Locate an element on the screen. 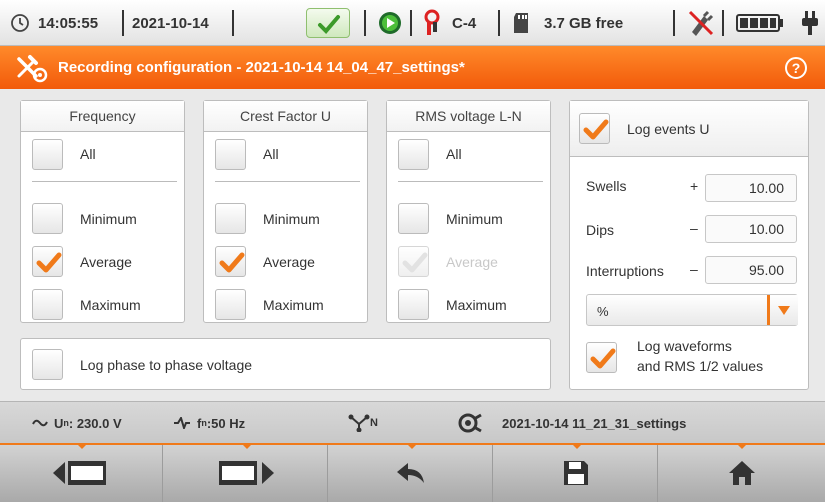  dips-sign: – is located at coordinates (694, 228).